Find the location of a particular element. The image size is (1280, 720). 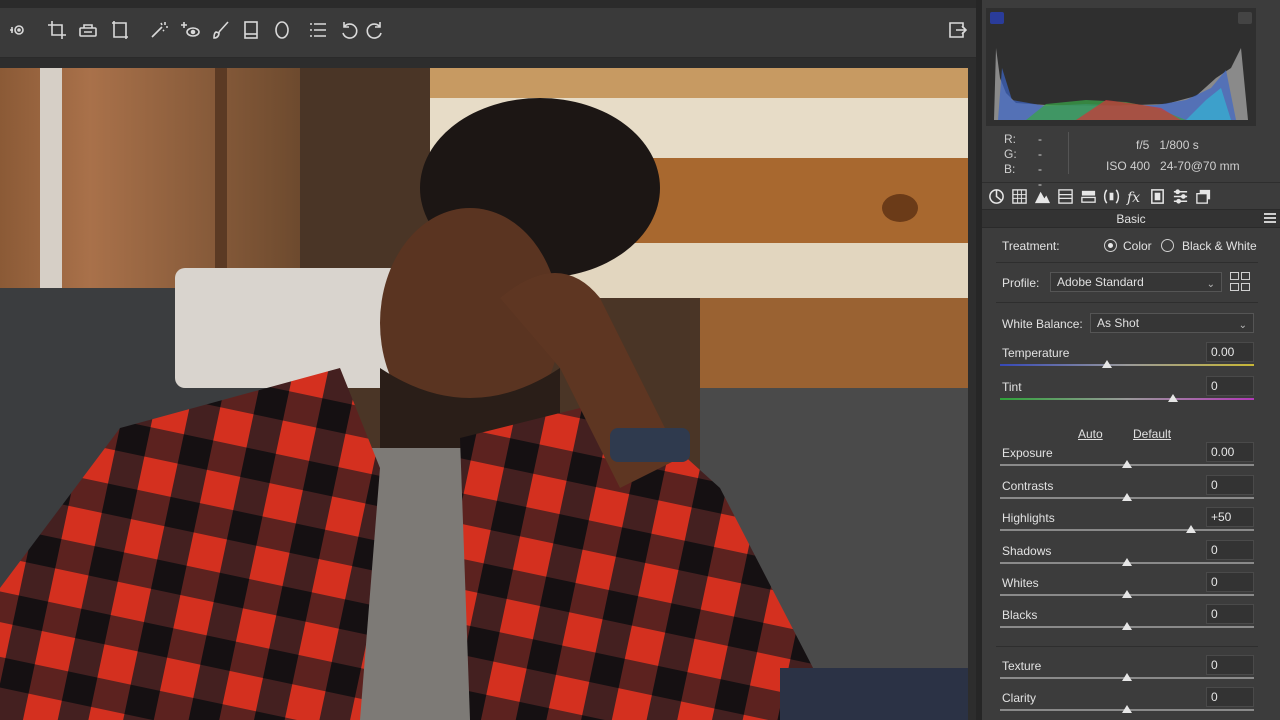

b-label: B: is located at coordinates (1010, 169).